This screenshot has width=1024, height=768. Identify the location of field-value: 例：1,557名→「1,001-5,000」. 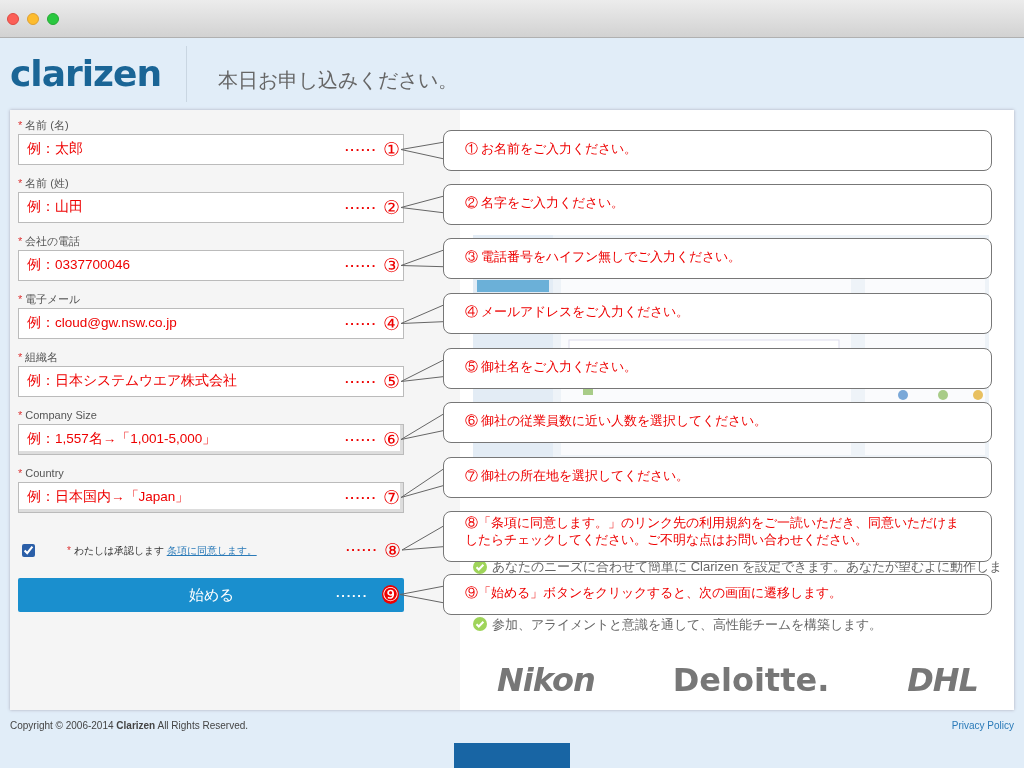
(122, 439).